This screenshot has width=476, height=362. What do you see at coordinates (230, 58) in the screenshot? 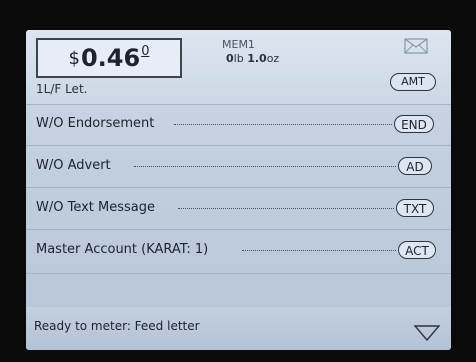
I see `weight-lb: 0` at bounding box center [230, 58].